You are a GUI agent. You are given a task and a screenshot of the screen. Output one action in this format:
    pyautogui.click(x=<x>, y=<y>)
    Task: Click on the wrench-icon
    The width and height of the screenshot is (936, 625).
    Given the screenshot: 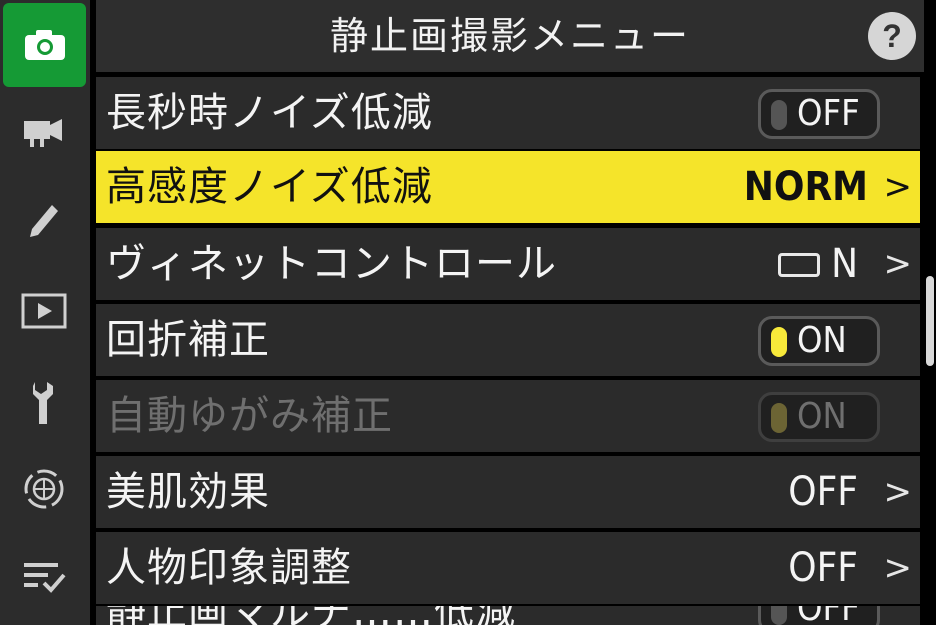 What is the action you would take?
    pyautogui.click(x=43, y=403)
    